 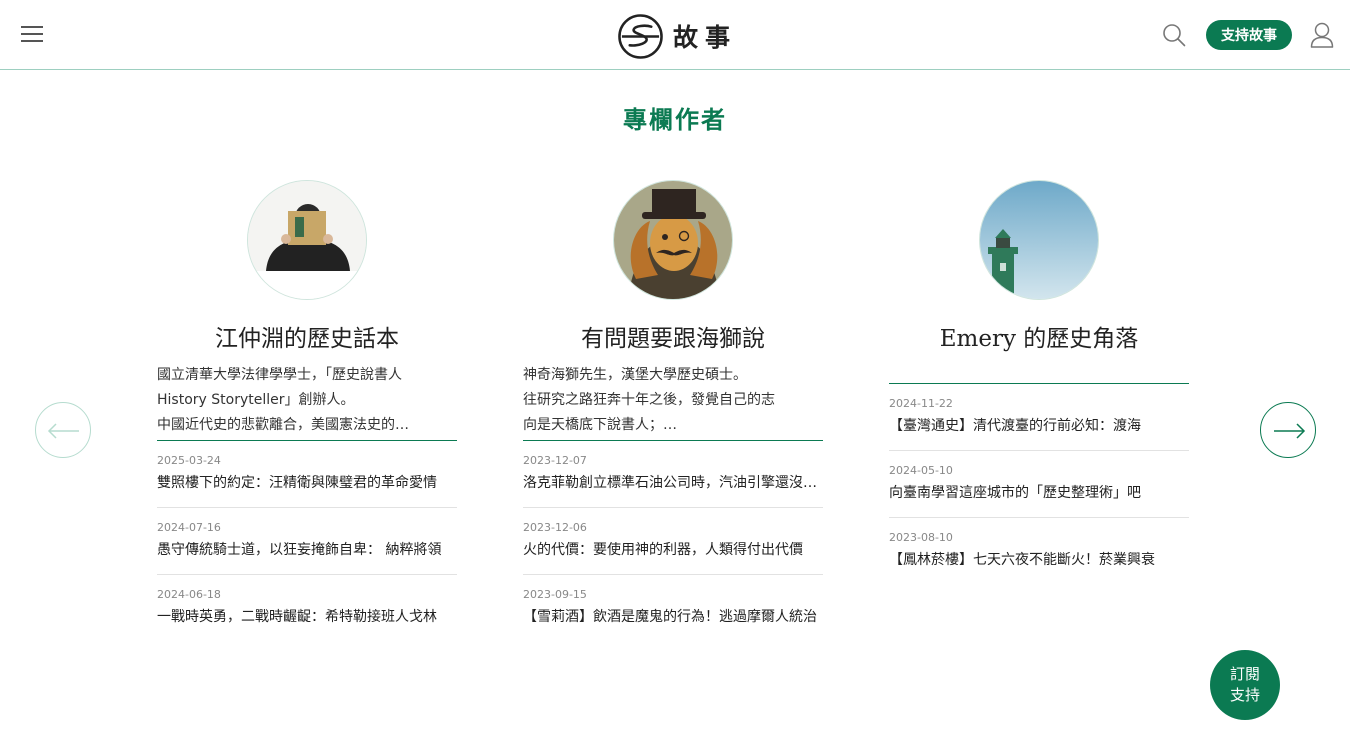 What do you see at coordinates (921, 470) in the screenshot?
I see `article-date: 2024-05-10` at bounding box center [921, 470].